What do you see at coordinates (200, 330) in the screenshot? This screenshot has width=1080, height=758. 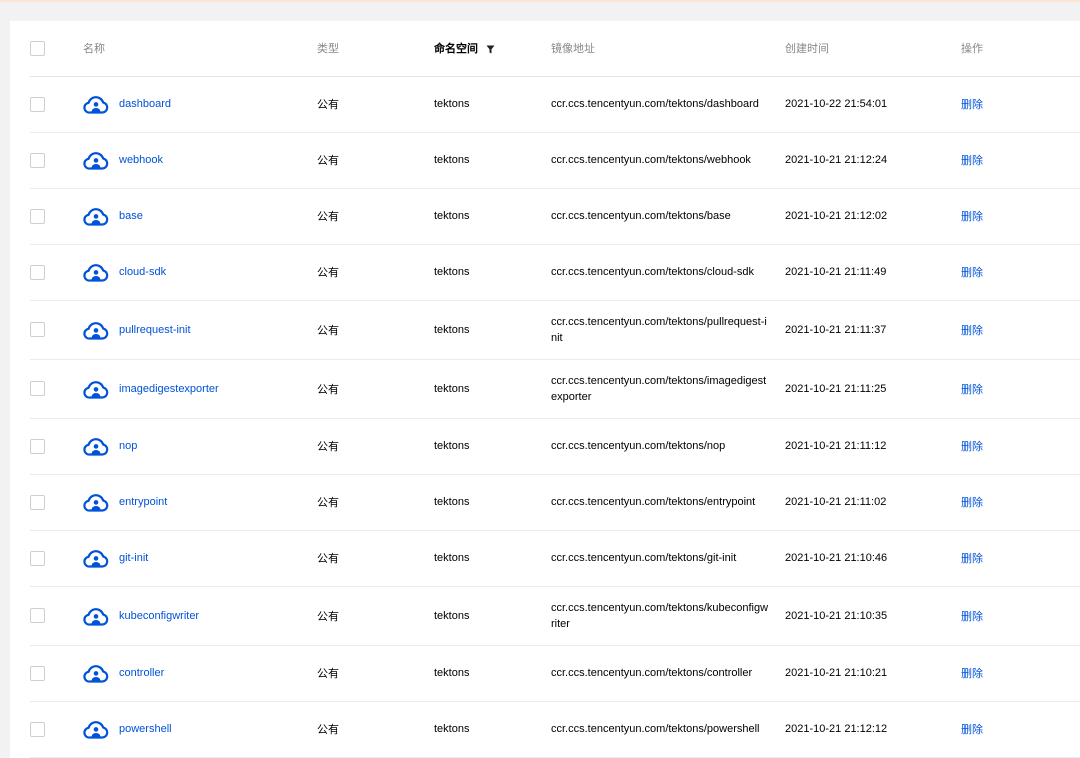 I see `name-cell: pullrequest-init` at bounding box center [200, 330].